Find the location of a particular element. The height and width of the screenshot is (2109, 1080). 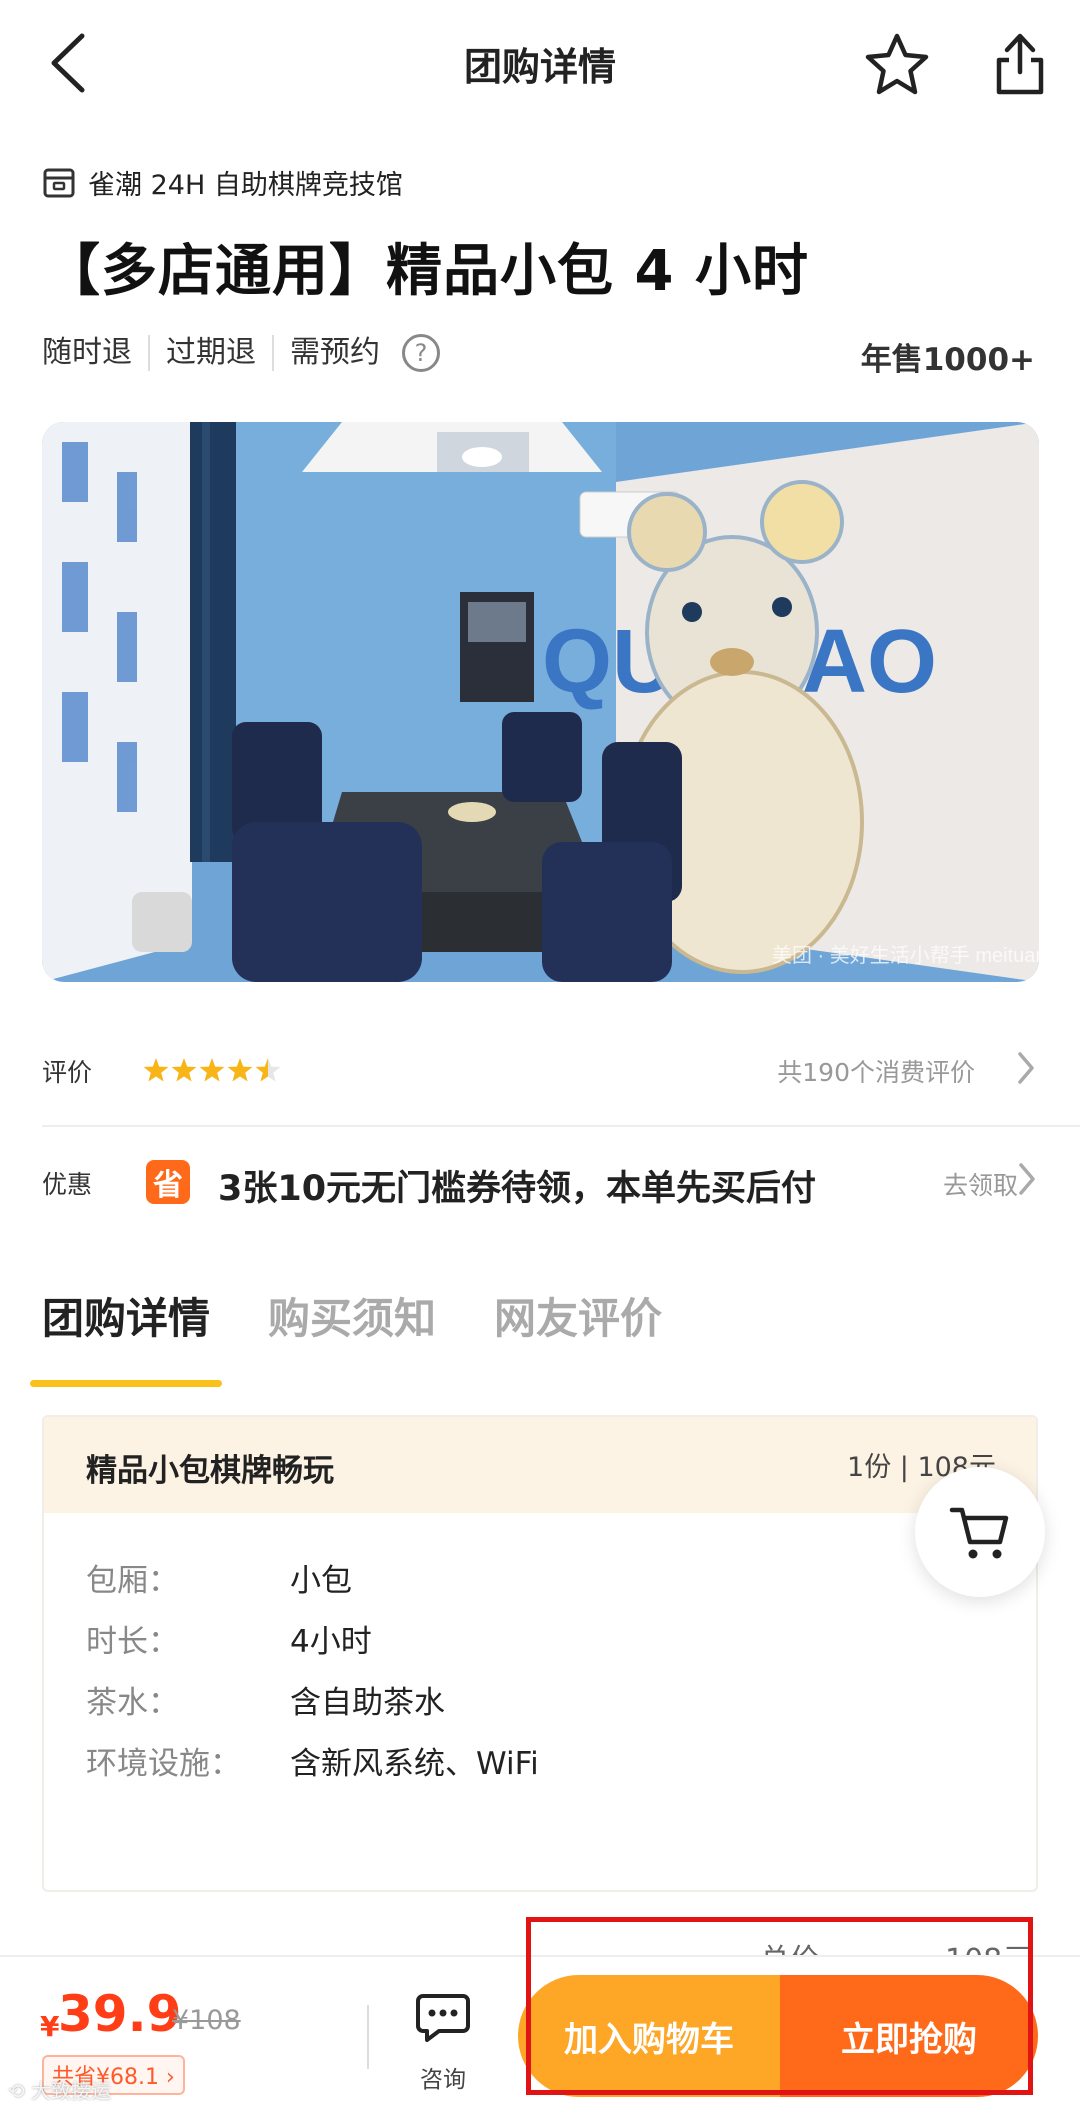

deal-price: 39.9 is located at coordinates (120, 2014).